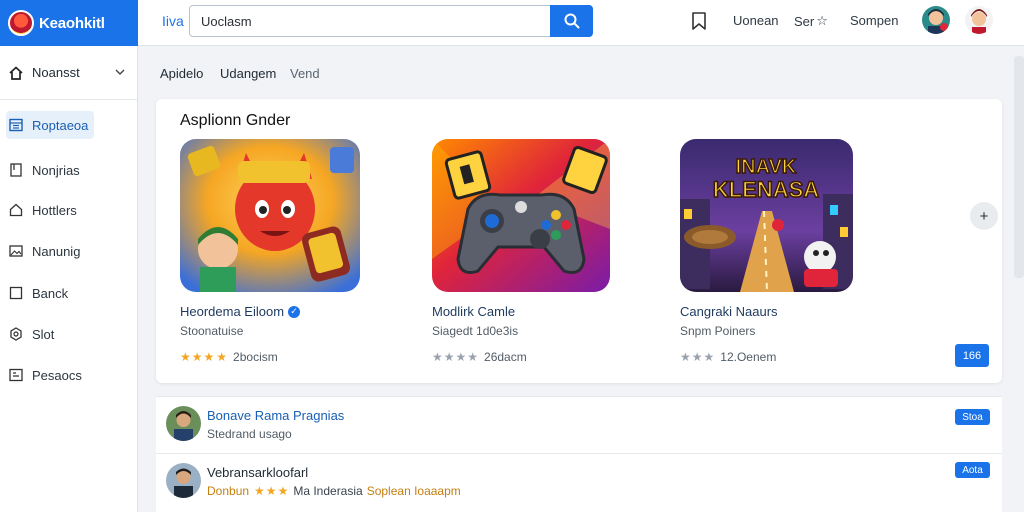 The image size is (1024, 512). I want to click on section-title: Asplionn Gnder, so click(235, 120).